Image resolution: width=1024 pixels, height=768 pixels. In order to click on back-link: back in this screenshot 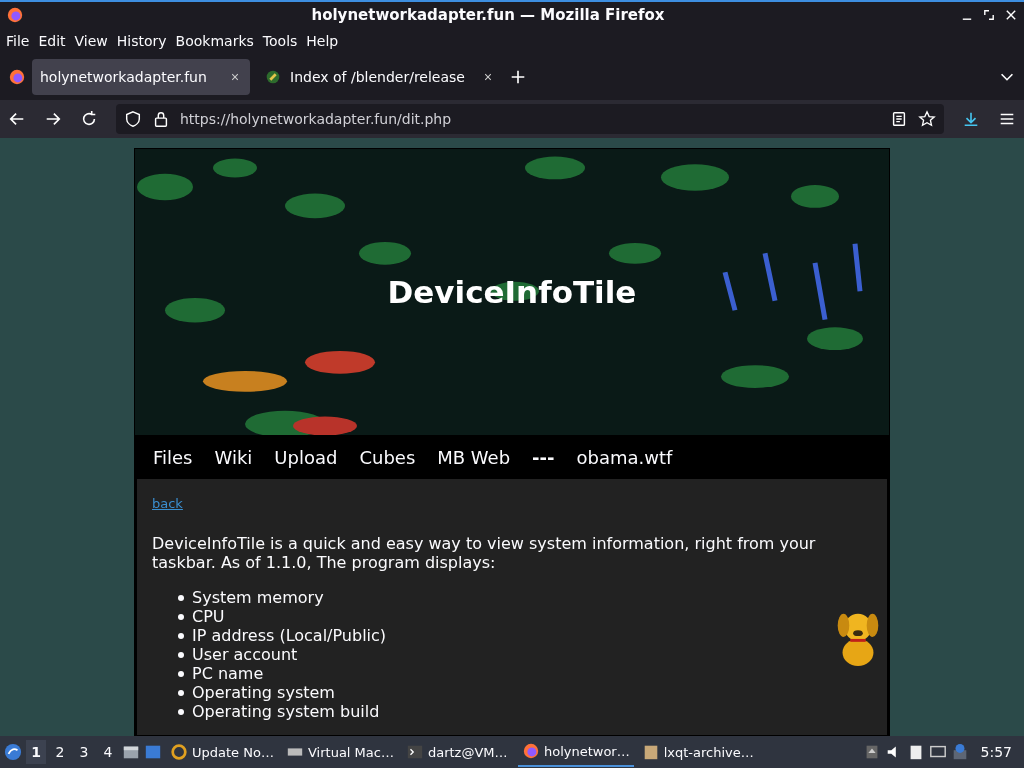, I will do `click(167, 503)`.